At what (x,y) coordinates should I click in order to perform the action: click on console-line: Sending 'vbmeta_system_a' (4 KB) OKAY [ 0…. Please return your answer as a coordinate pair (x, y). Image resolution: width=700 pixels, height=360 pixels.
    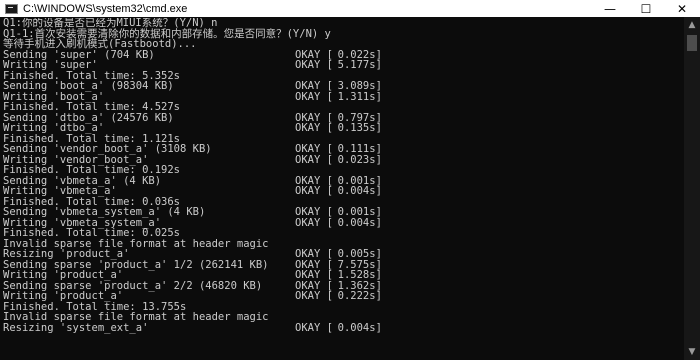
    Looking at the image, I should click on (343, 212).